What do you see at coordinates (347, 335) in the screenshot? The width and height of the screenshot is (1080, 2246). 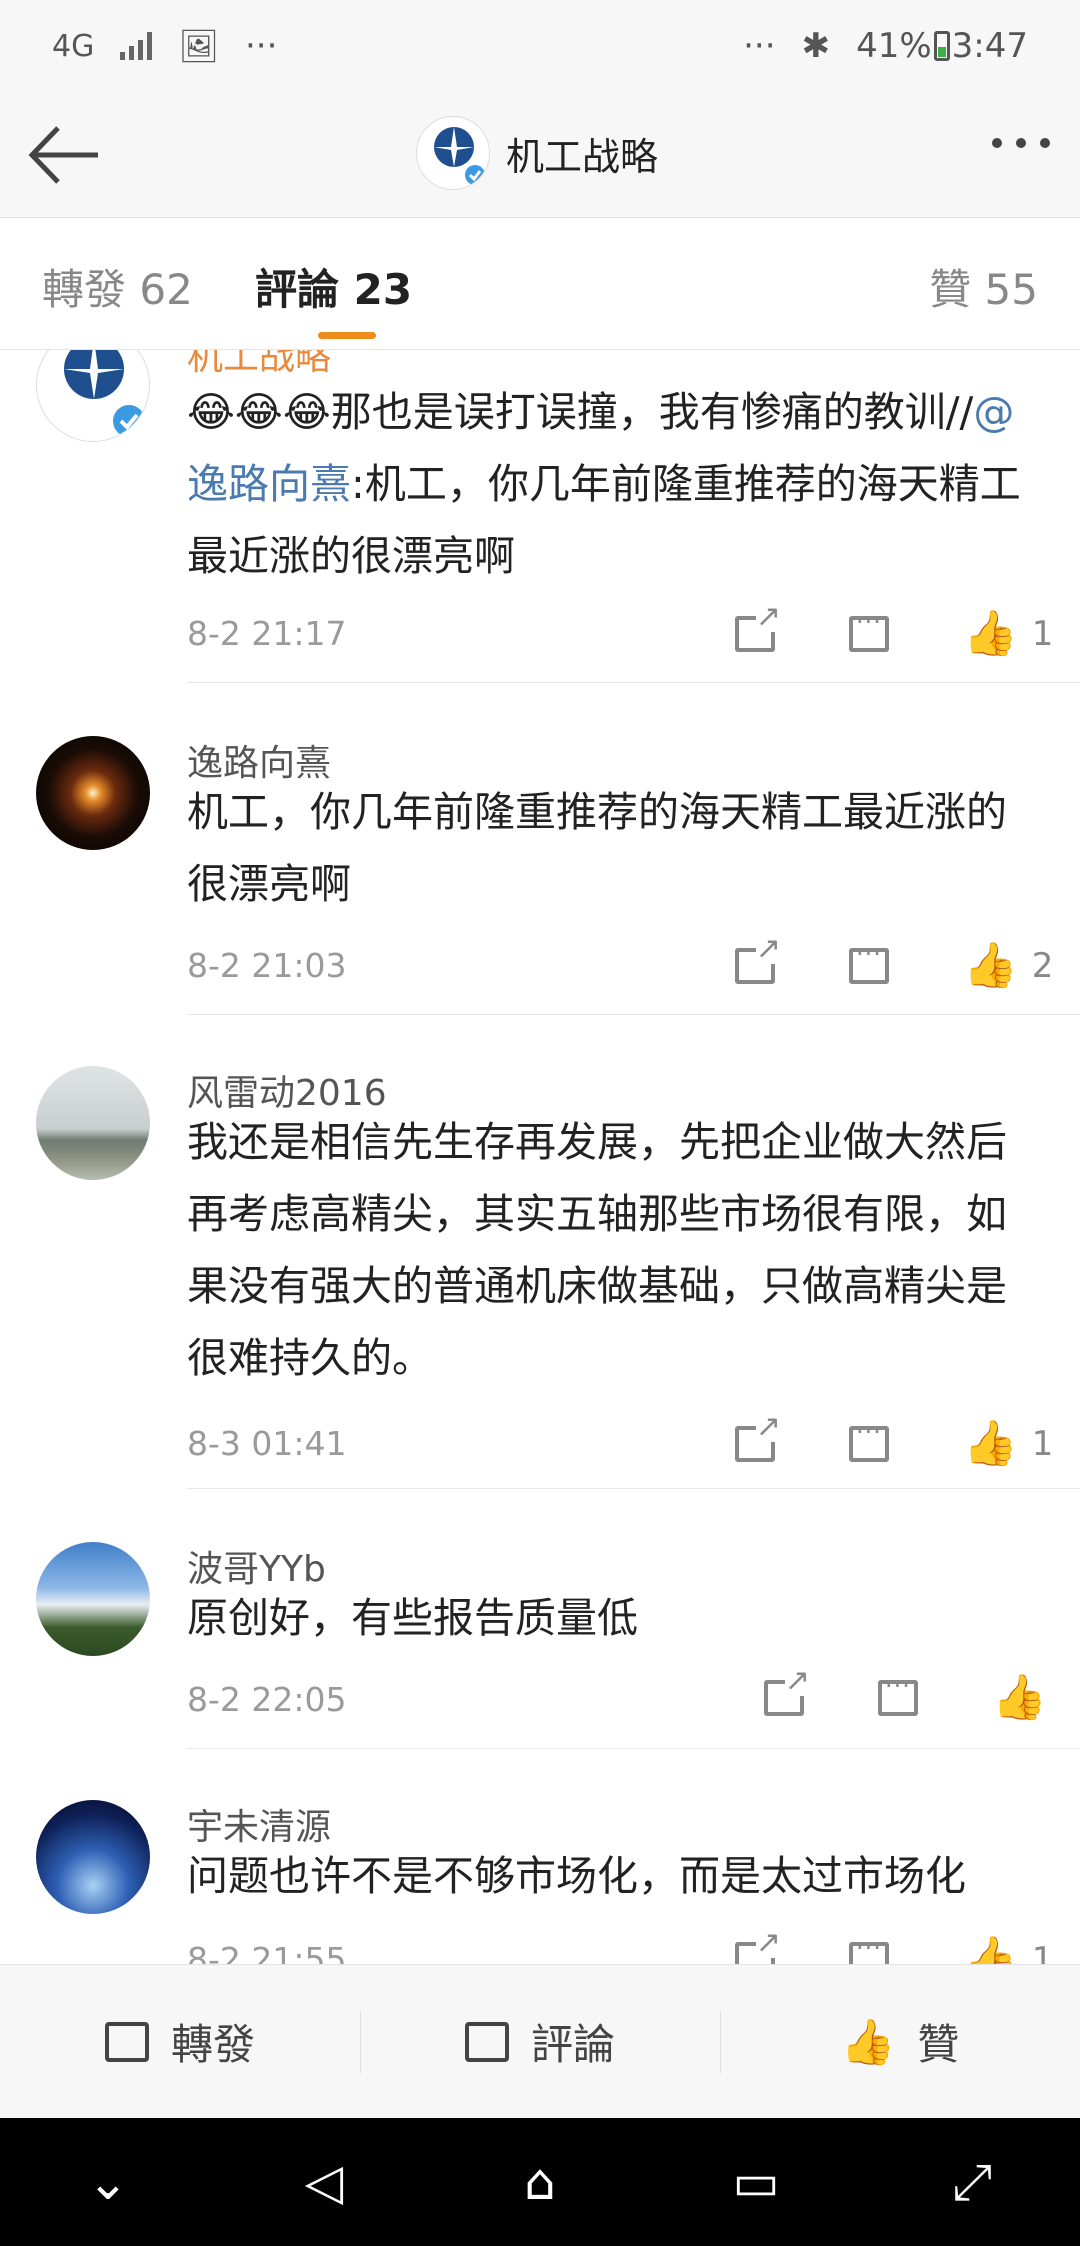 I see `tab-indicator` at bounding box center [347, 335].